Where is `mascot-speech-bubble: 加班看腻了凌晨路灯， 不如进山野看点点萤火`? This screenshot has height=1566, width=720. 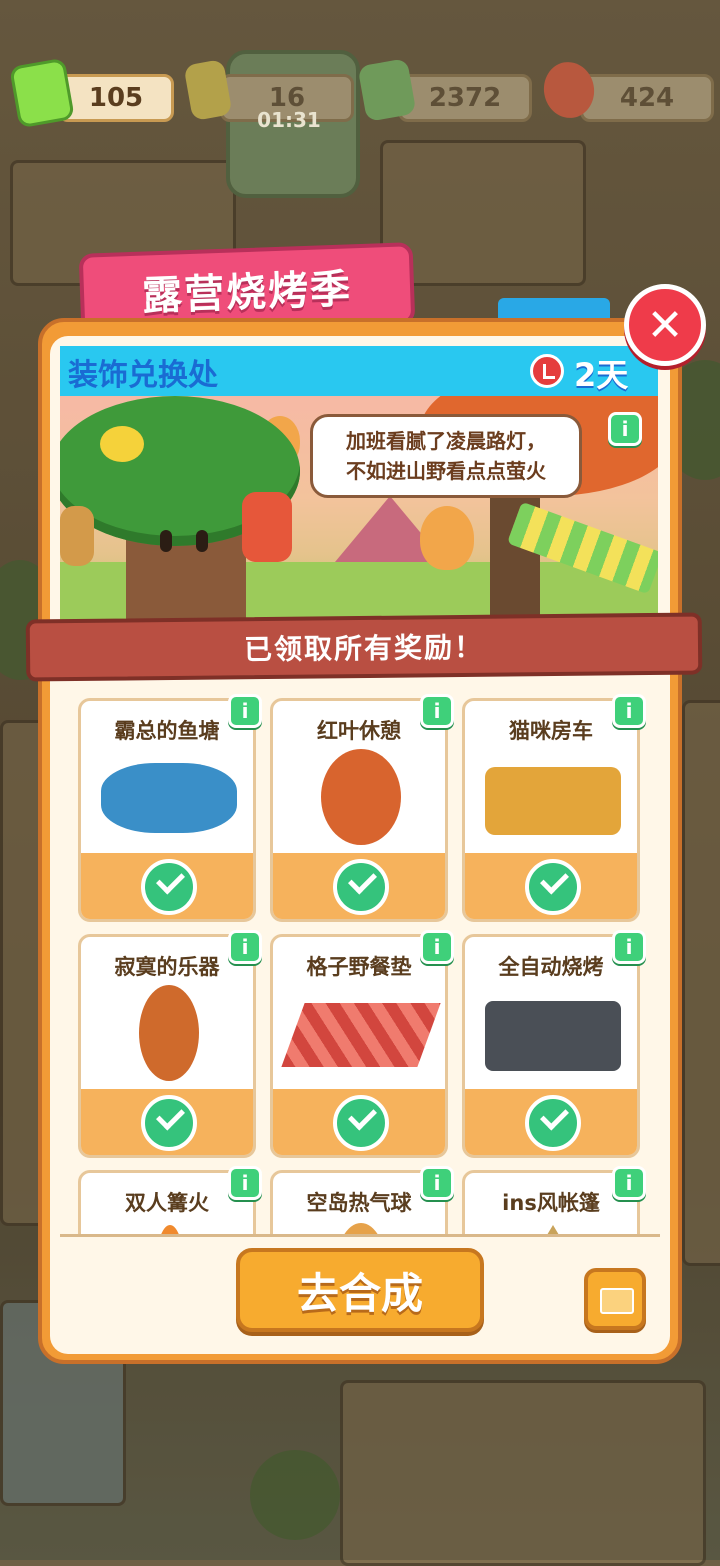 mascot-speech-bubble: 加班看腻了凌晨路灯， 不如进山野看点点萤火 is located at coordinates (446, 456).